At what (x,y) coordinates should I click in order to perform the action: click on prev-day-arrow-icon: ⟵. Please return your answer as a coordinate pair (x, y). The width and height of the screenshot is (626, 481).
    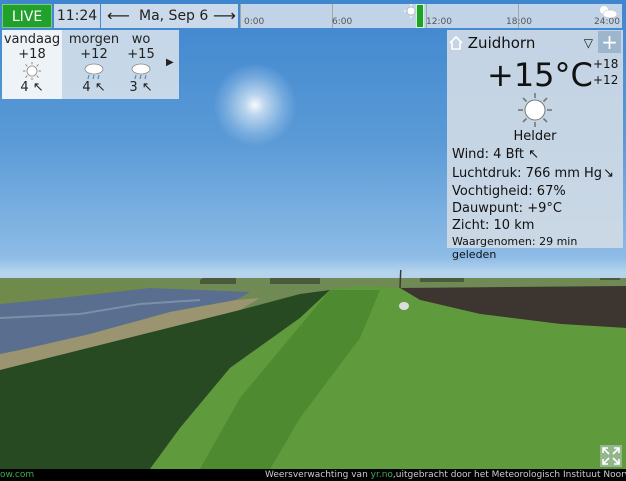
    Looking at the image, I should click on (118, 16).